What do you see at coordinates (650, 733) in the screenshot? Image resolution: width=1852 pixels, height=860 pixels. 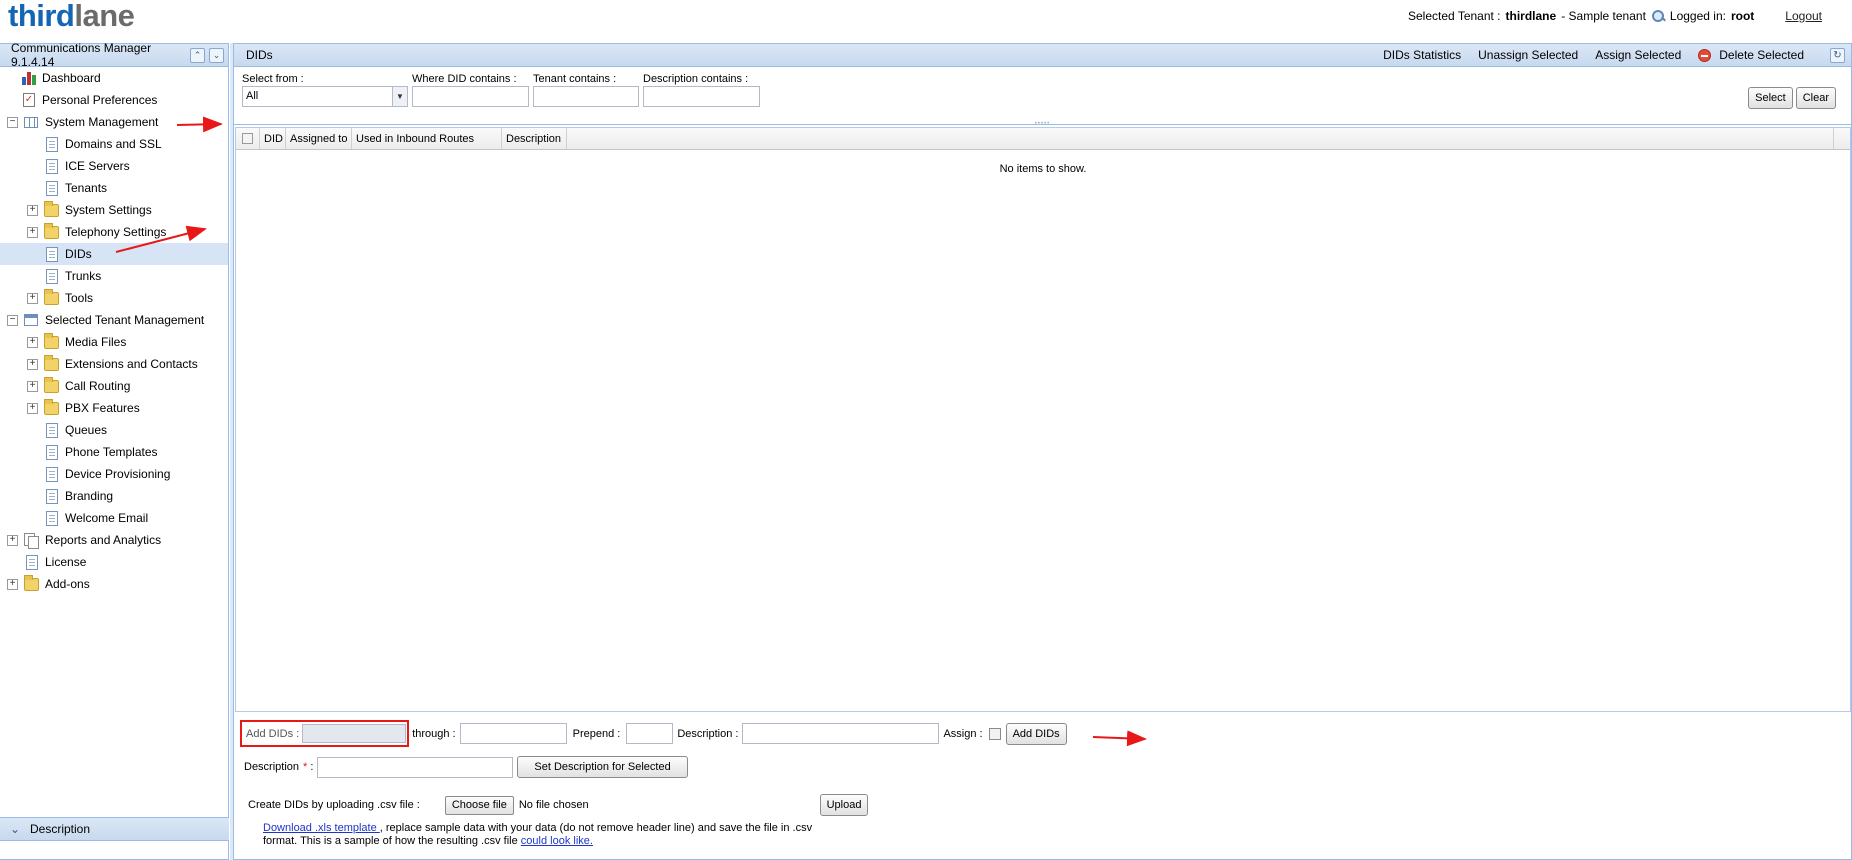 I see `prepend-input` at bounding box center [650, 733].